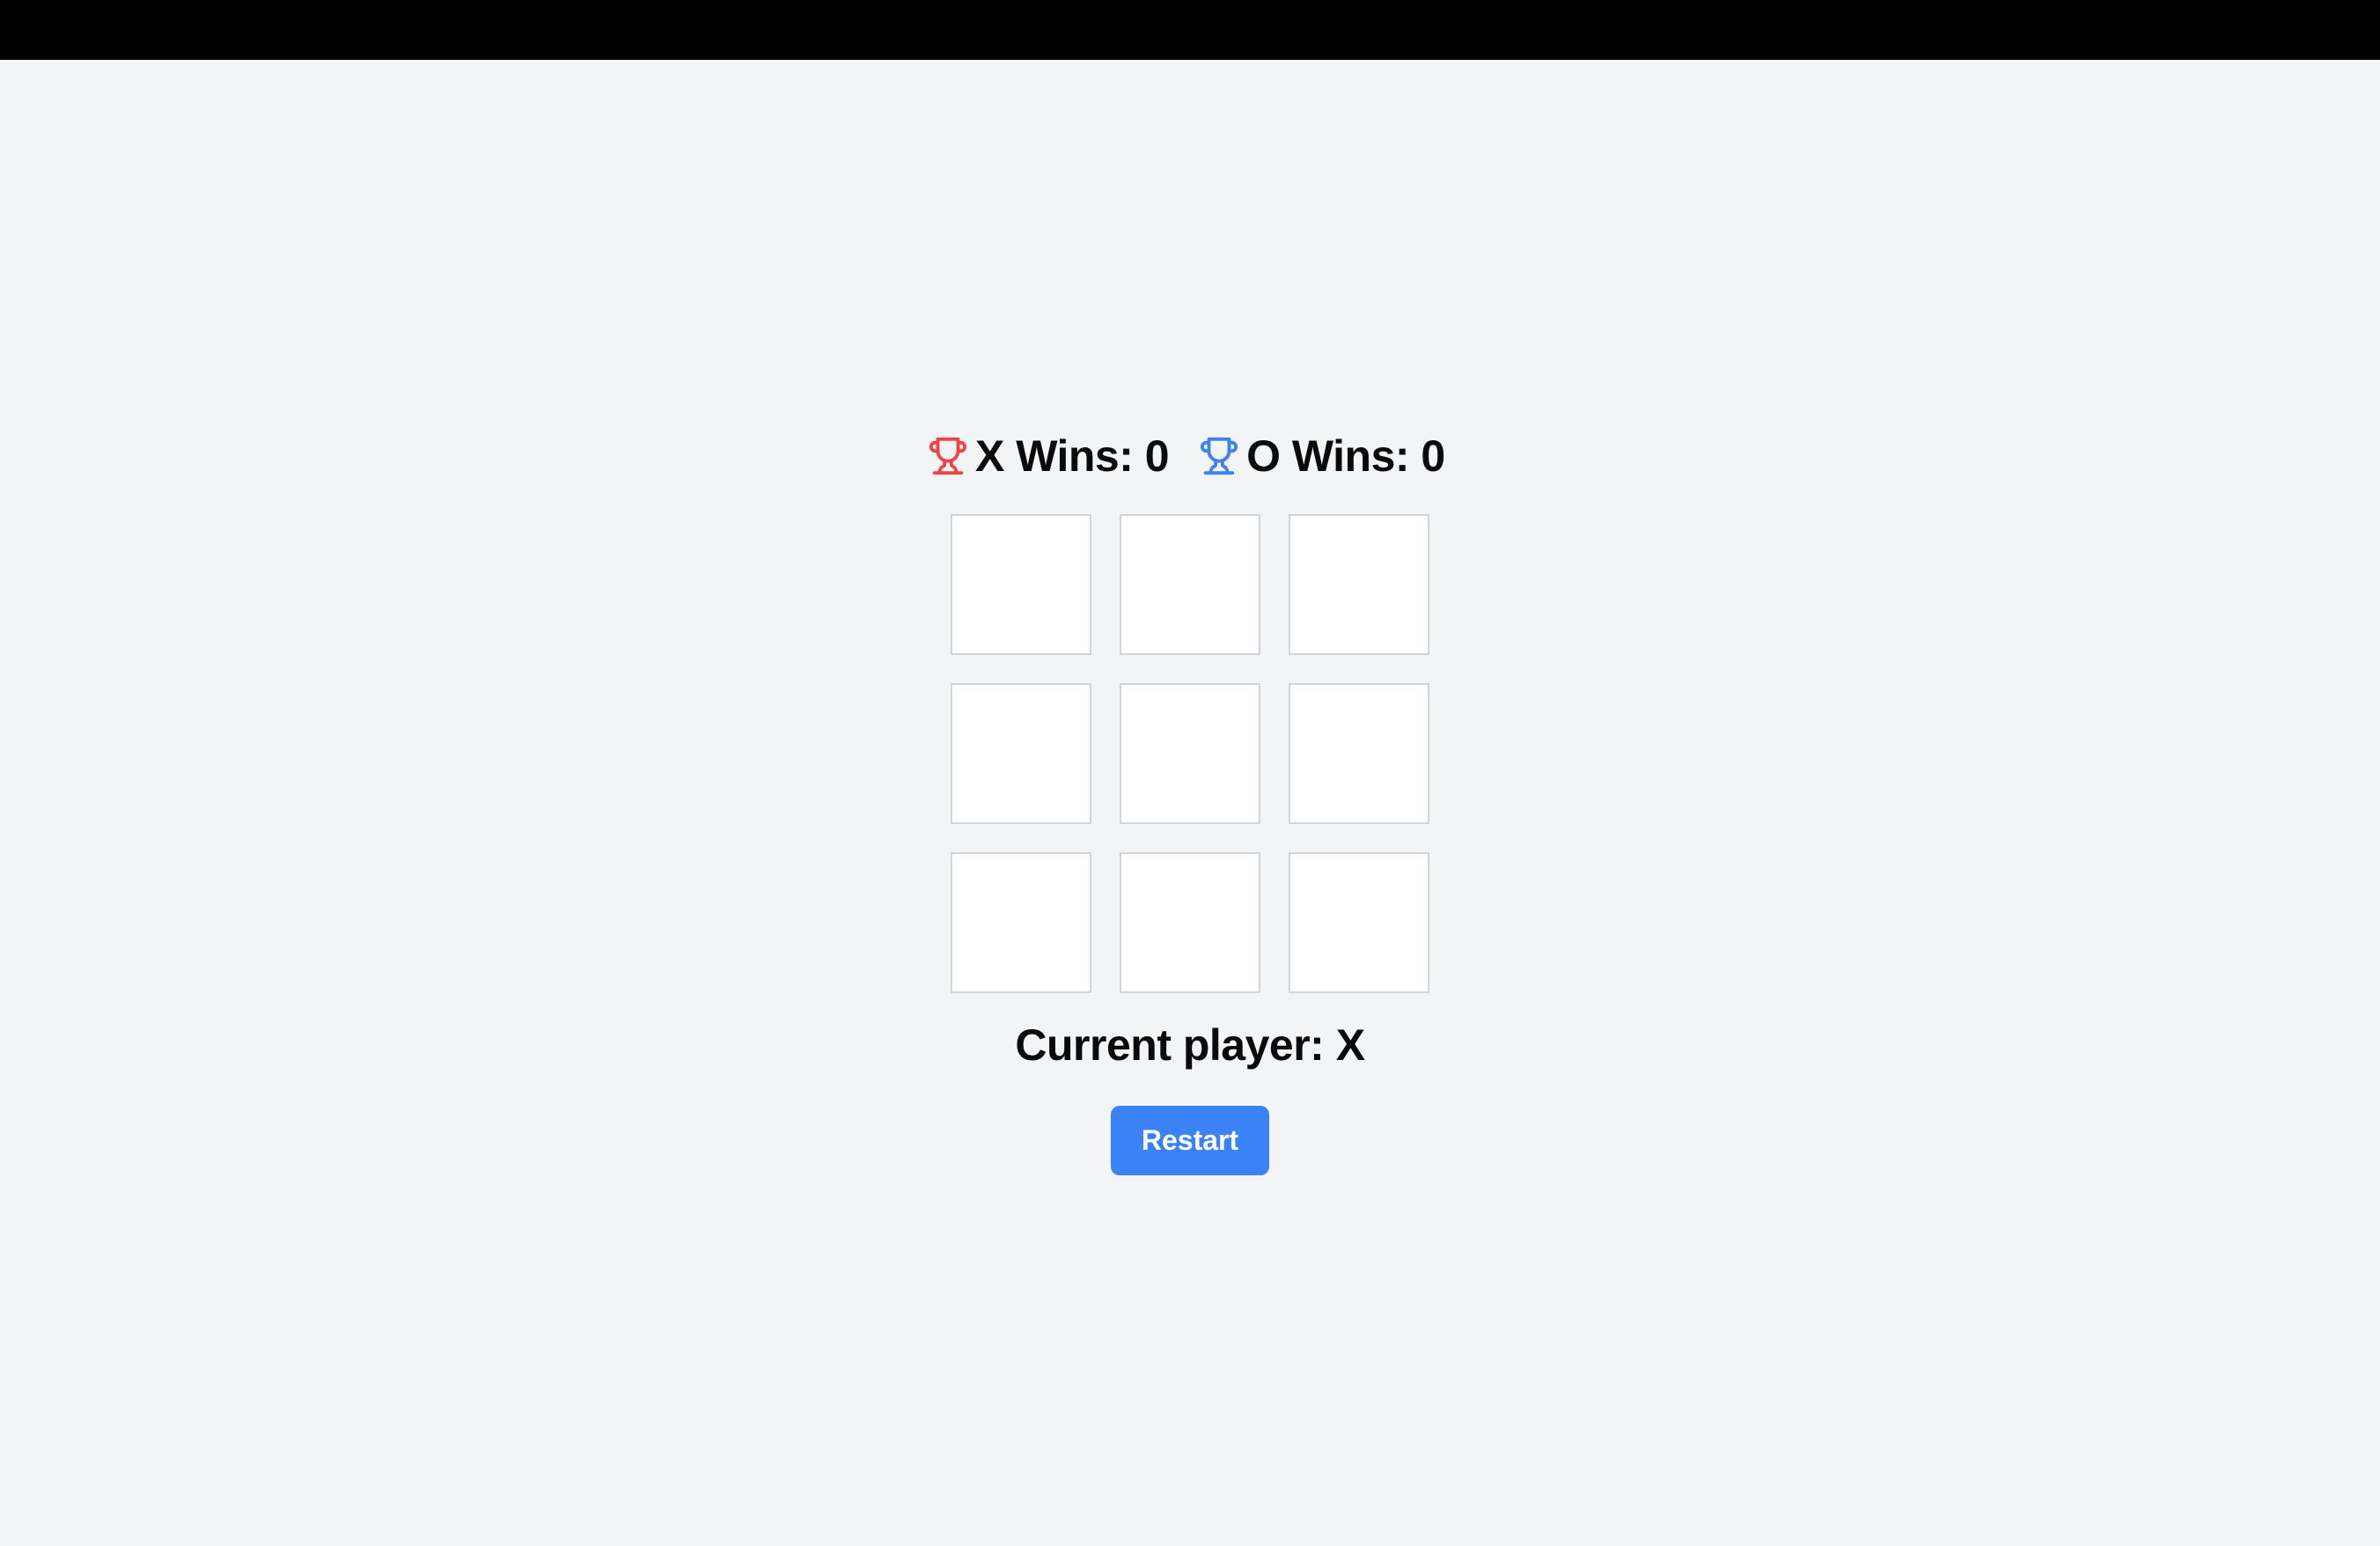 This screenshot has width=2380, height=1546. I want to click on o-score: O Wins: 0, so click(1322, 456).